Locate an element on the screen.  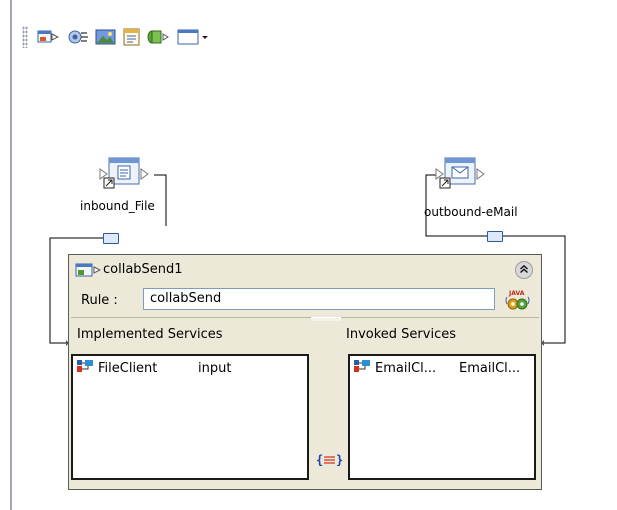
collapse-button is located at coordinates (524, 270).